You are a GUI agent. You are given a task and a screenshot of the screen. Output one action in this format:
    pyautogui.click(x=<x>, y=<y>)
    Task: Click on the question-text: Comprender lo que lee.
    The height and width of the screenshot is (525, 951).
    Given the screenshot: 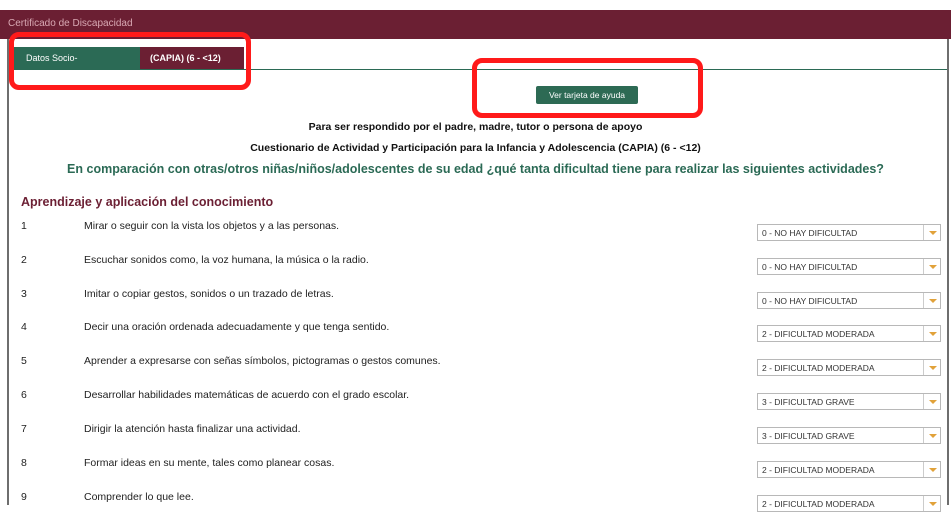 What is the action you would take?
    pyautogui.click(x=139, y=497)
    